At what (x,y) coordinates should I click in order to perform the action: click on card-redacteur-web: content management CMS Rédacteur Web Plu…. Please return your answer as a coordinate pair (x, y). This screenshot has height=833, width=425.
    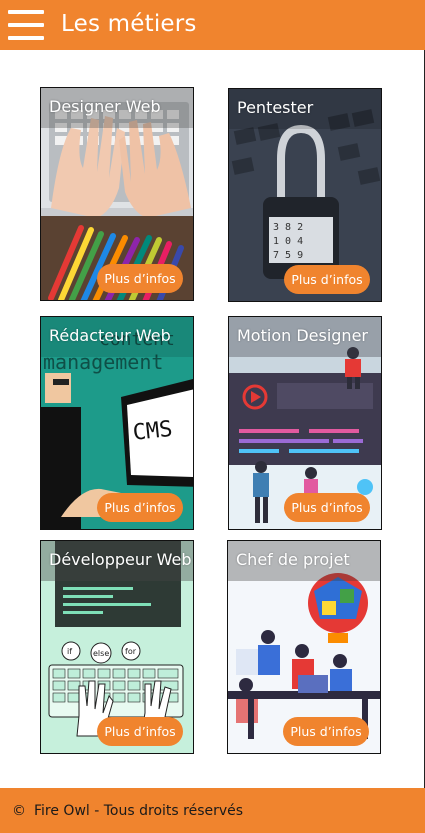
    Looking at the image, I should click on (117, 423).